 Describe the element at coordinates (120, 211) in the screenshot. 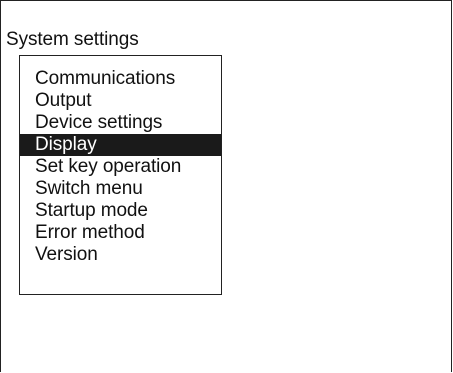

I see `menu-item-startup-mode: Startup mode` at that location.